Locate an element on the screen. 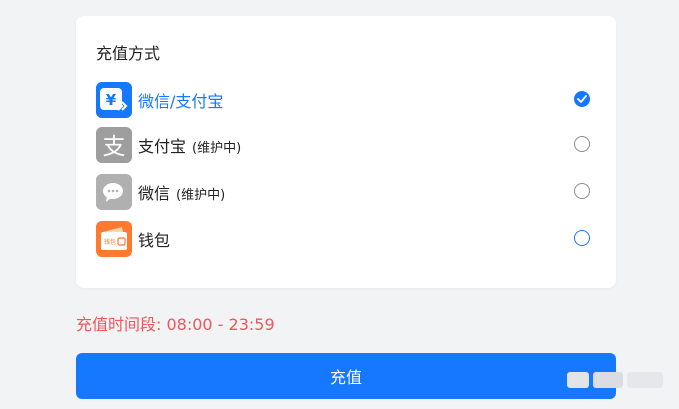  method-name: 微信 is located at coordinates (154, 193).